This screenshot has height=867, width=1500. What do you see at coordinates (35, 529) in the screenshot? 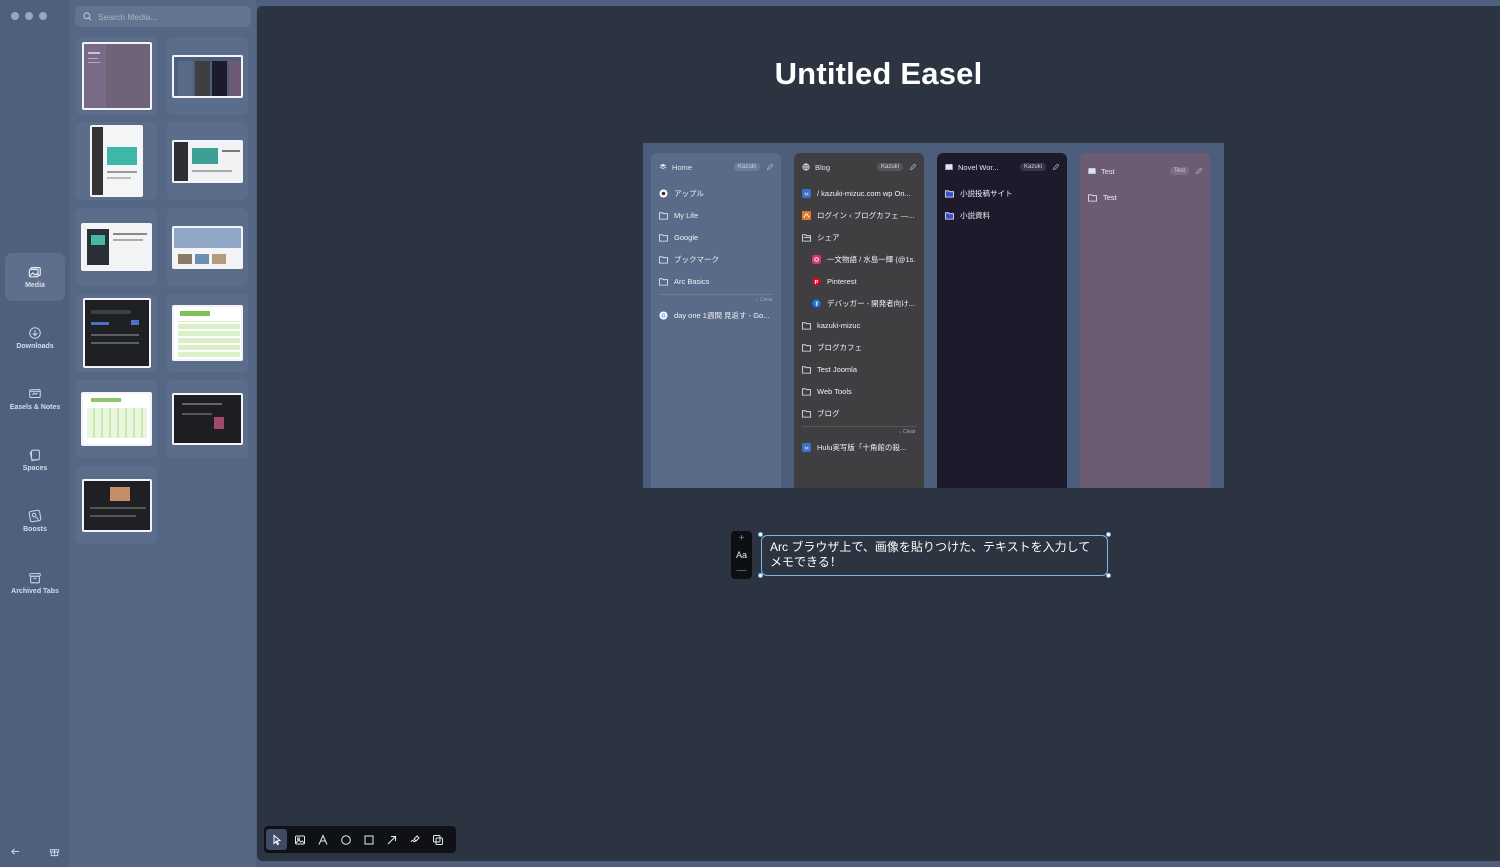
I see `rail-item-label: Boosts` at bounding box center [35, 529].